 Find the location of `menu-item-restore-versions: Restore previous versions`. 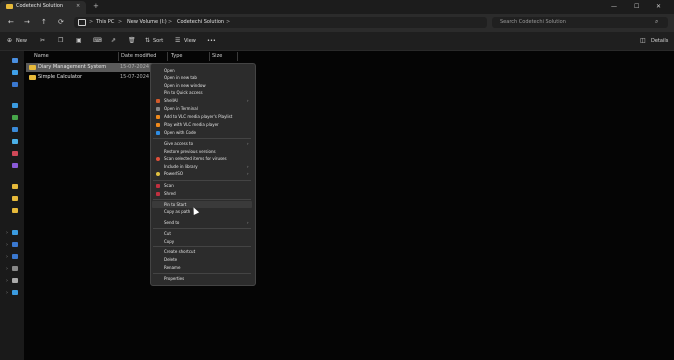

menu-item-restore-versions: Restore previous versions is located at coordinates (190, 152).